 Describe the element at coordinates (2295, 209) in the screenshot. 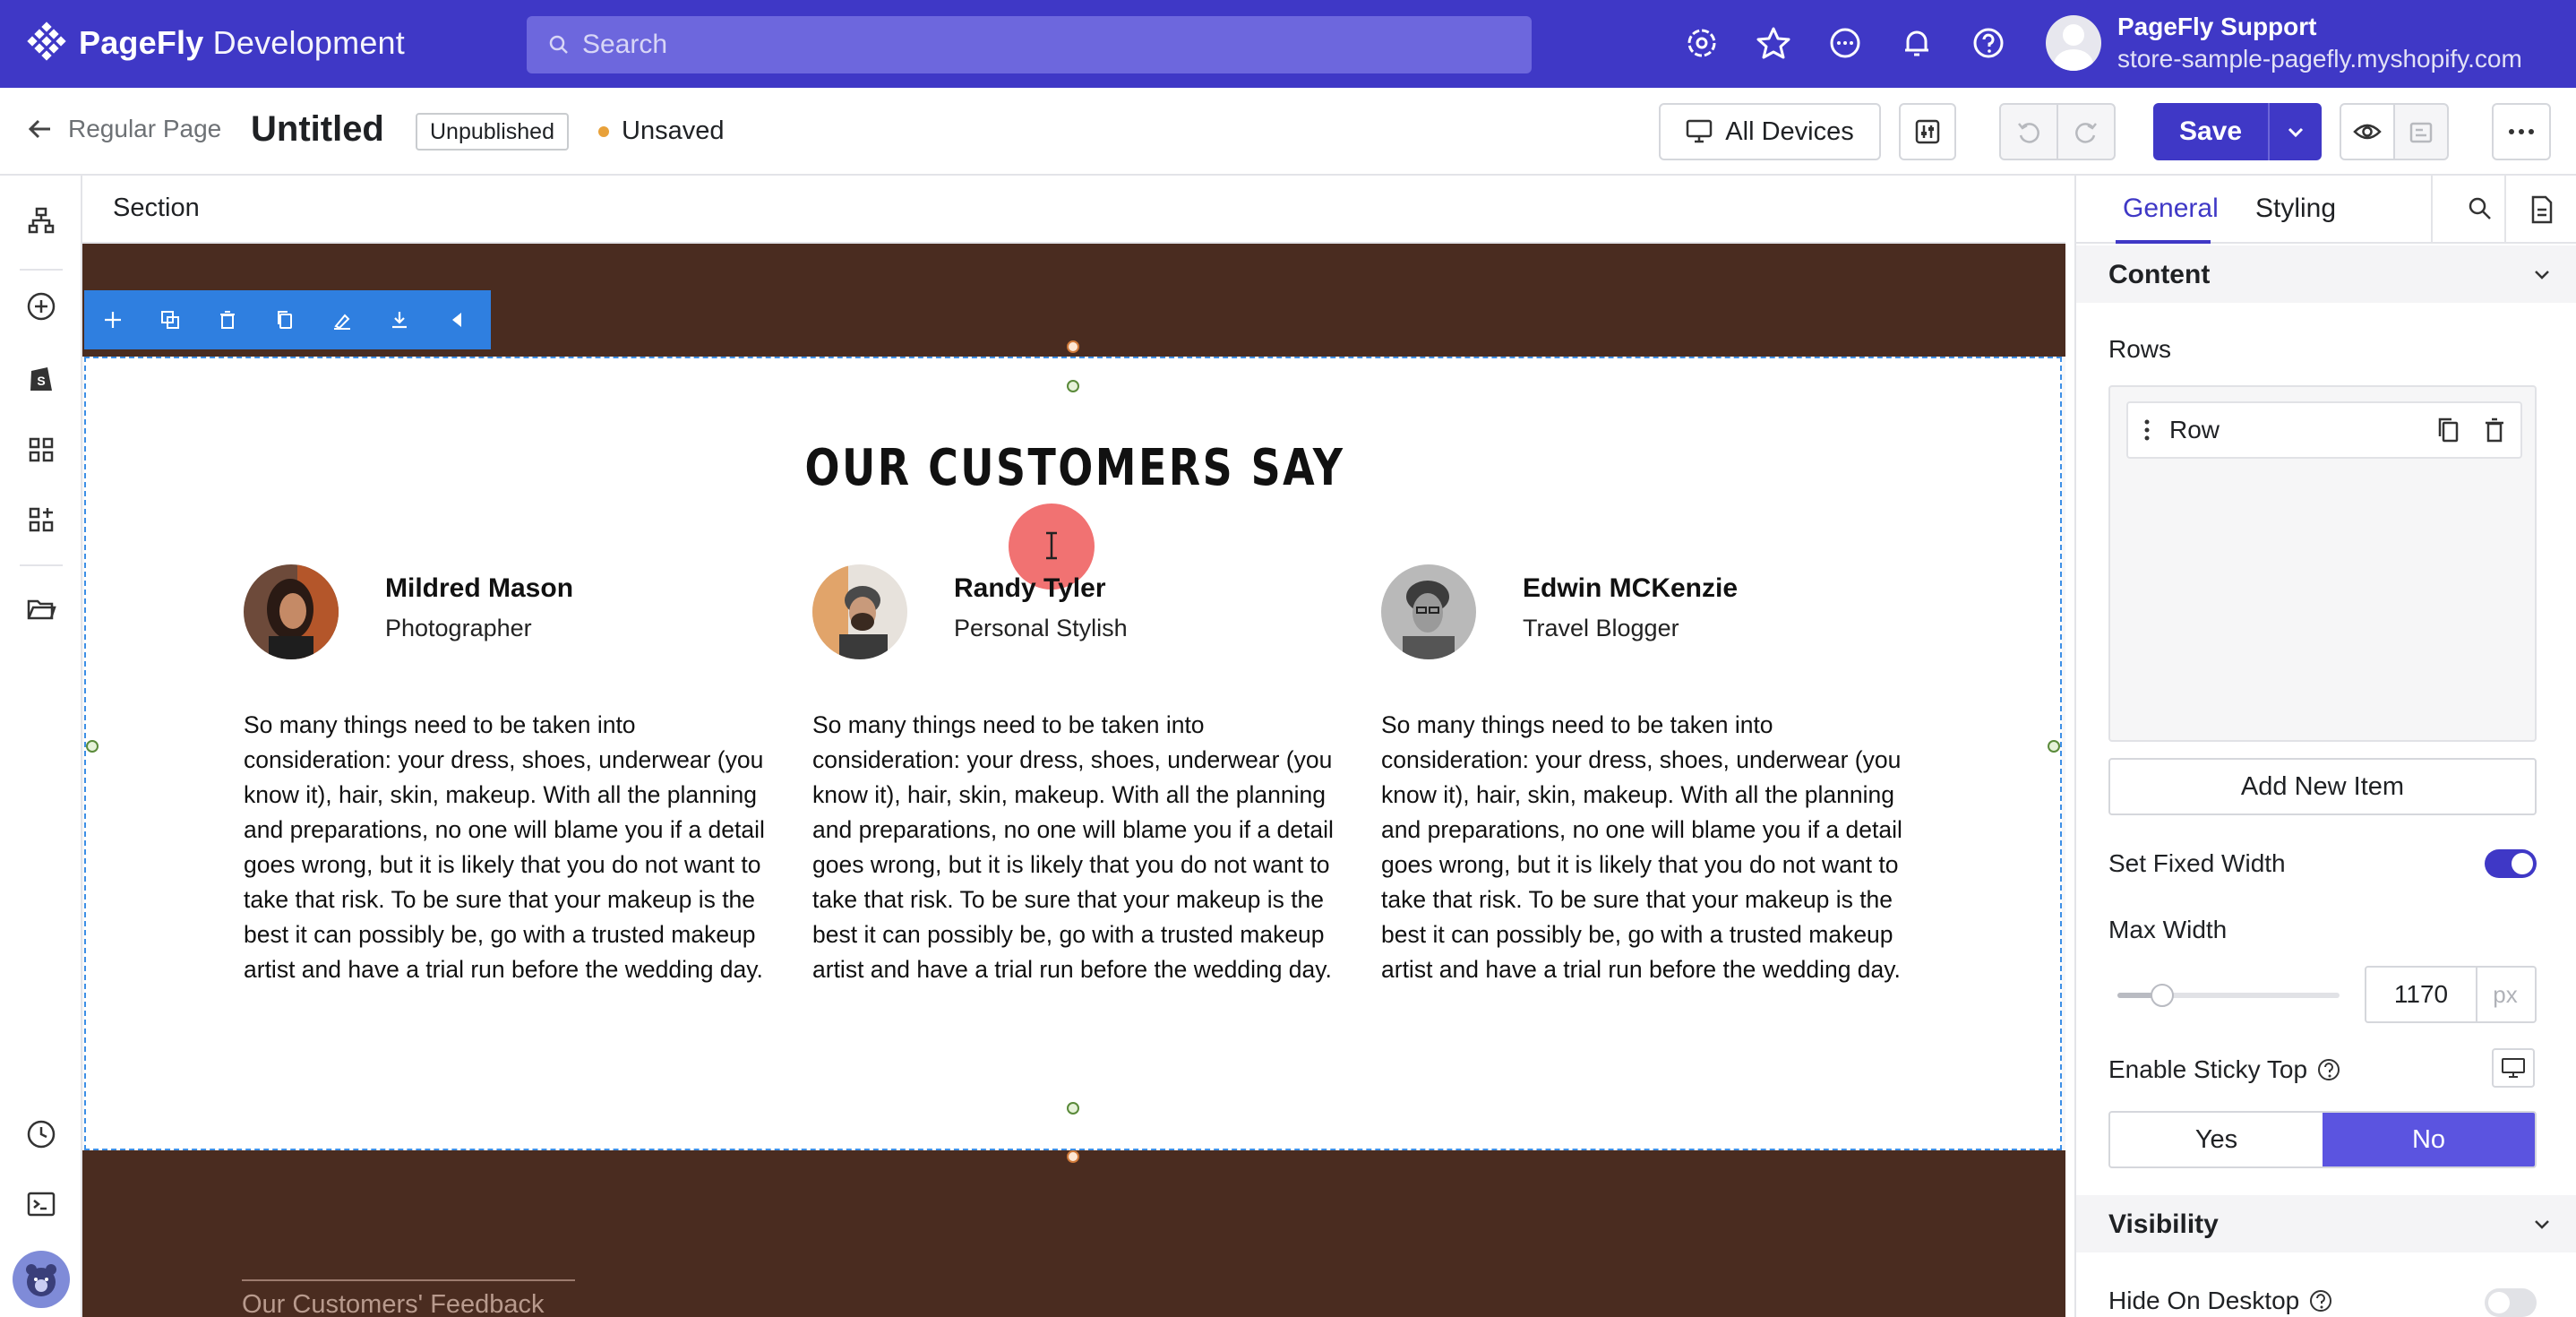

I see `tab-styling: Styling` at that location.